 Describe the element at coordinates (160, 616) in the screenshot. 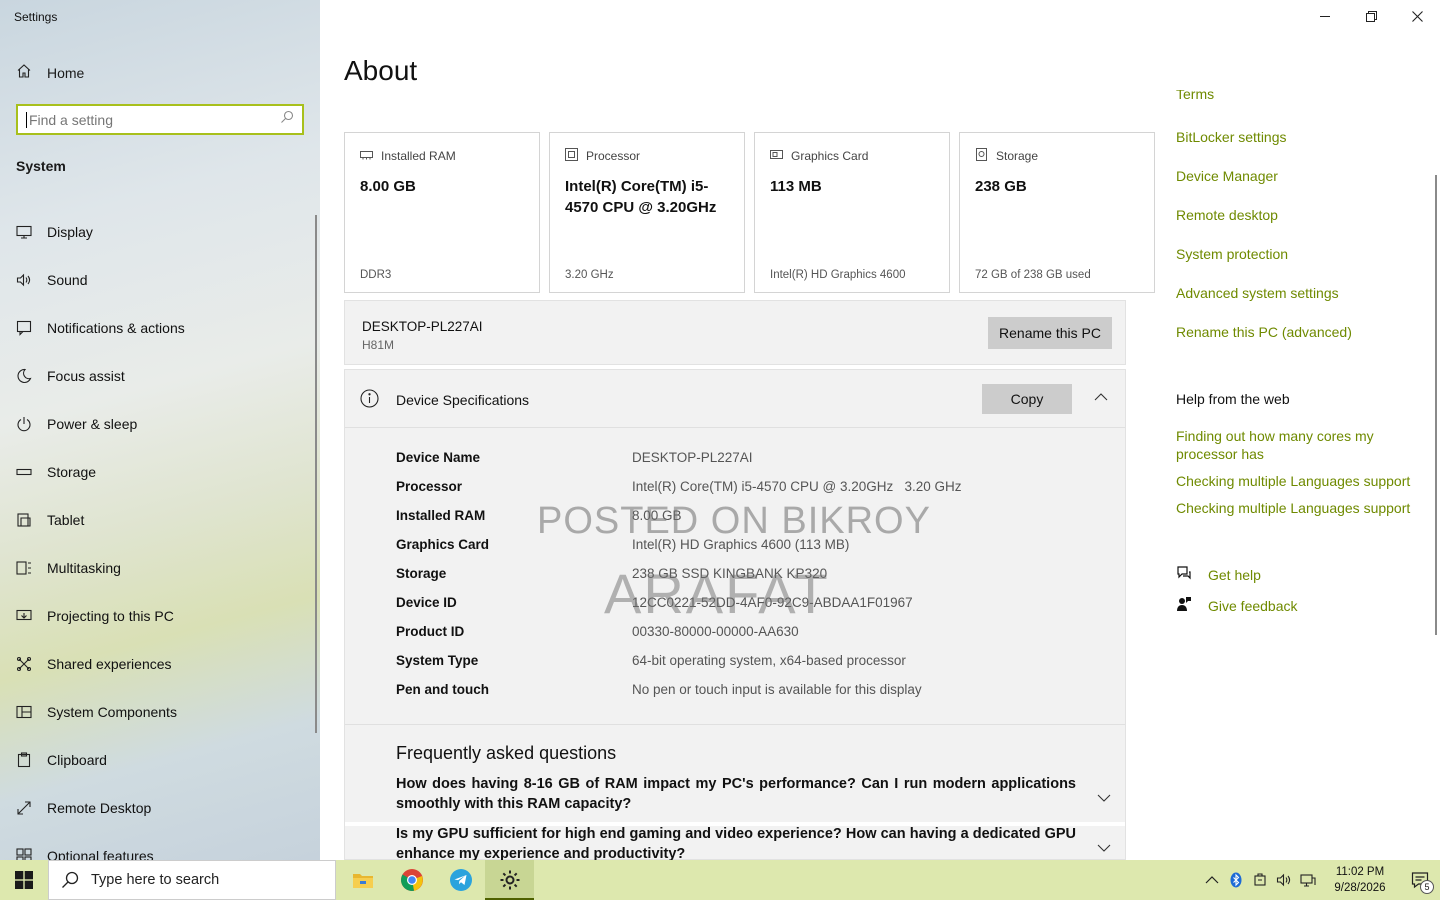

I see `sidebar-item-projecting: Projecting to this PC` at that location.